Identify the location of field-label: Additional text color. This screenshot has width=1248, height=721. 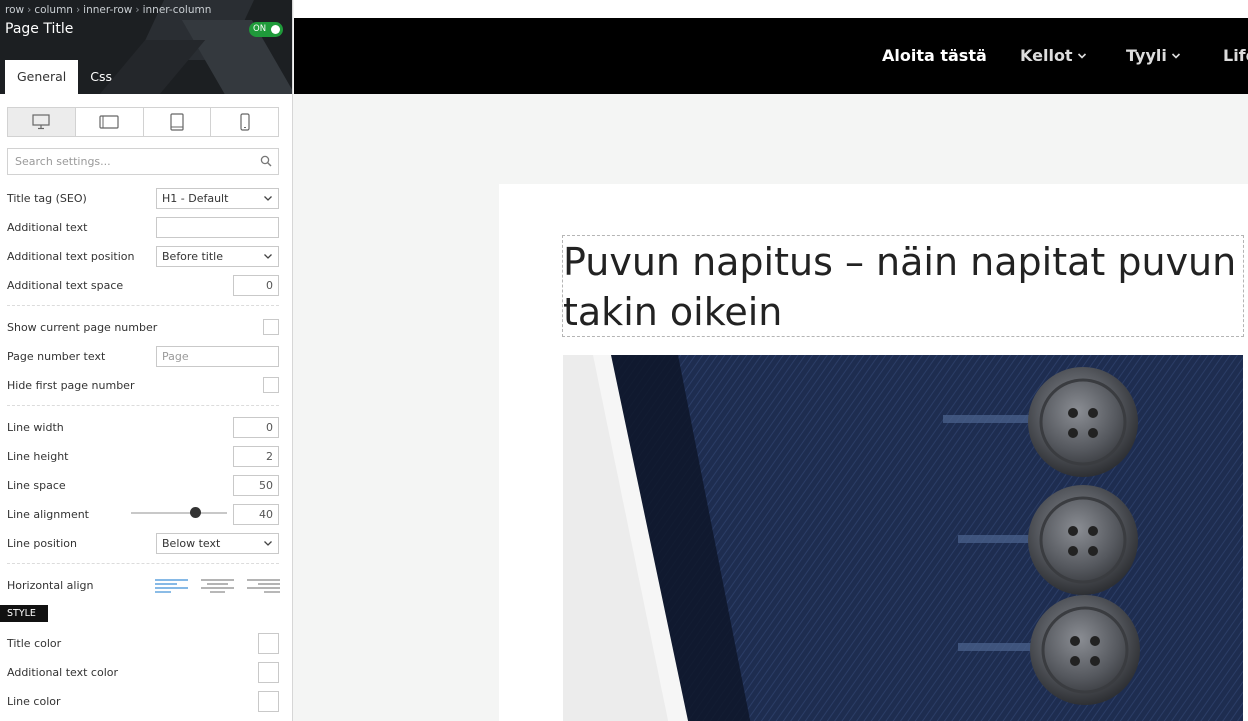
(63, 672).